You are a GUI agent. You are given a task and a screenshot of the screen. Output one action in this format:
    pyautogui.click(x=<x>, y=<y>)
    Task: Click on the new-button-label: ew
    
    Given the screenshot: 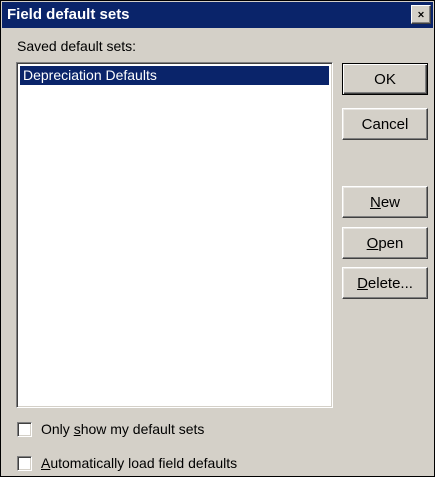 What is the action you would take?
    pyautogui.click(x=390, y=202)
    